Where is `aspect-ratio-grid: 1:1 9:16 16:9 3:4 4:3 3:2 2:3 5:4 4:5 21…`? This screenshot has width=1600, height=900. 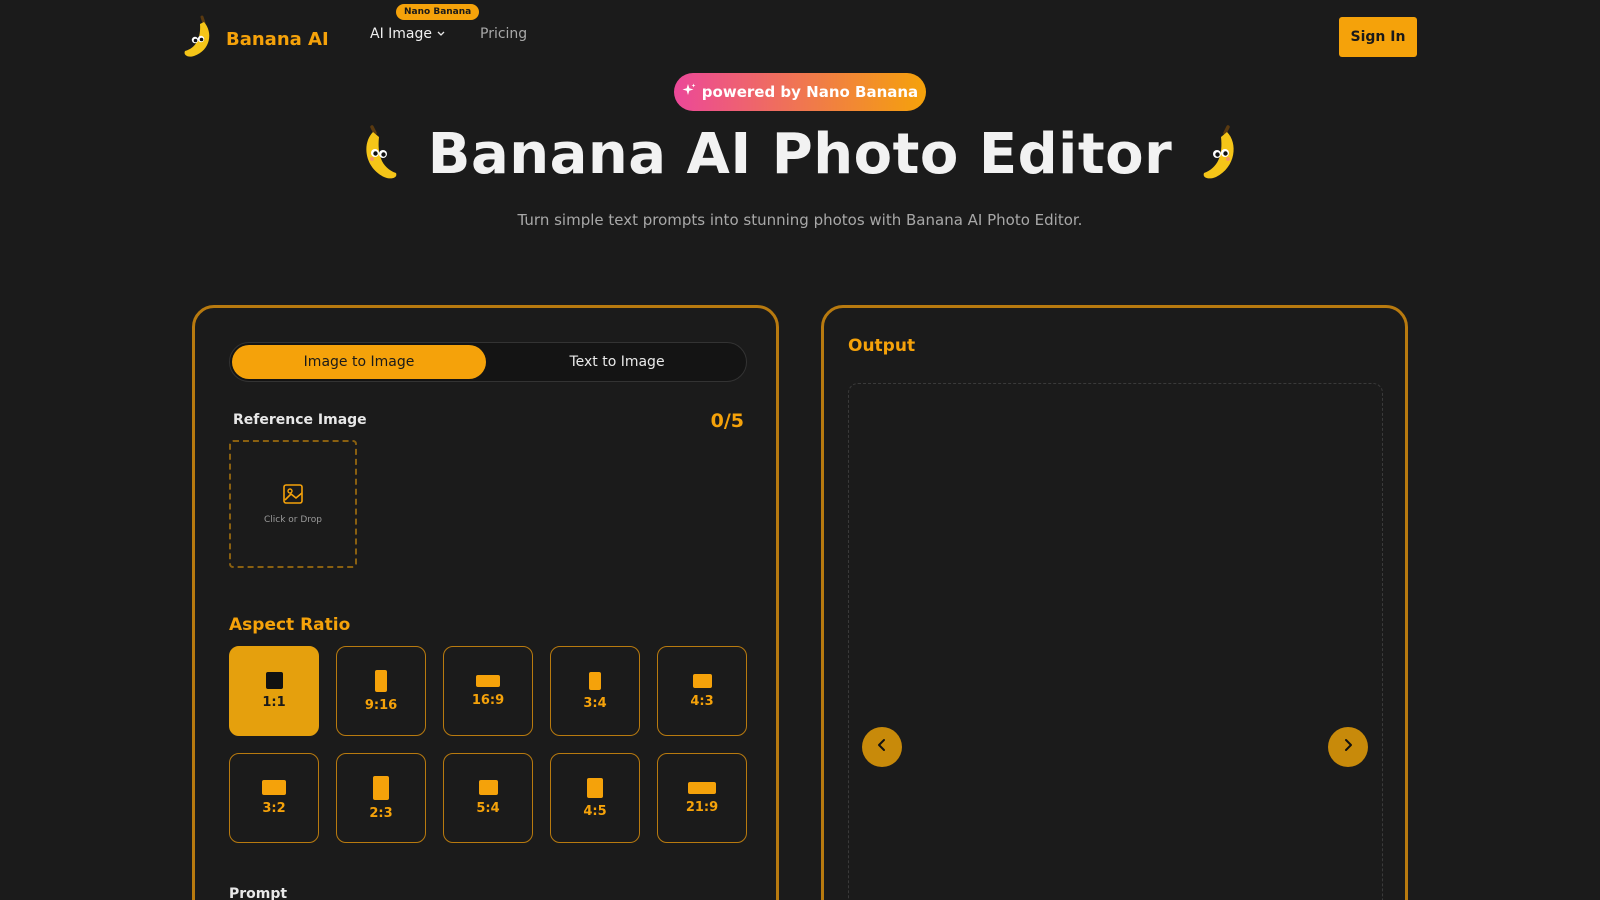 aspect-ratio-grid: 1:1 9:16 16:9 3:4 4:3 3:2 2:3 5:4 4:5 21… is located at coordinates (488, 744).